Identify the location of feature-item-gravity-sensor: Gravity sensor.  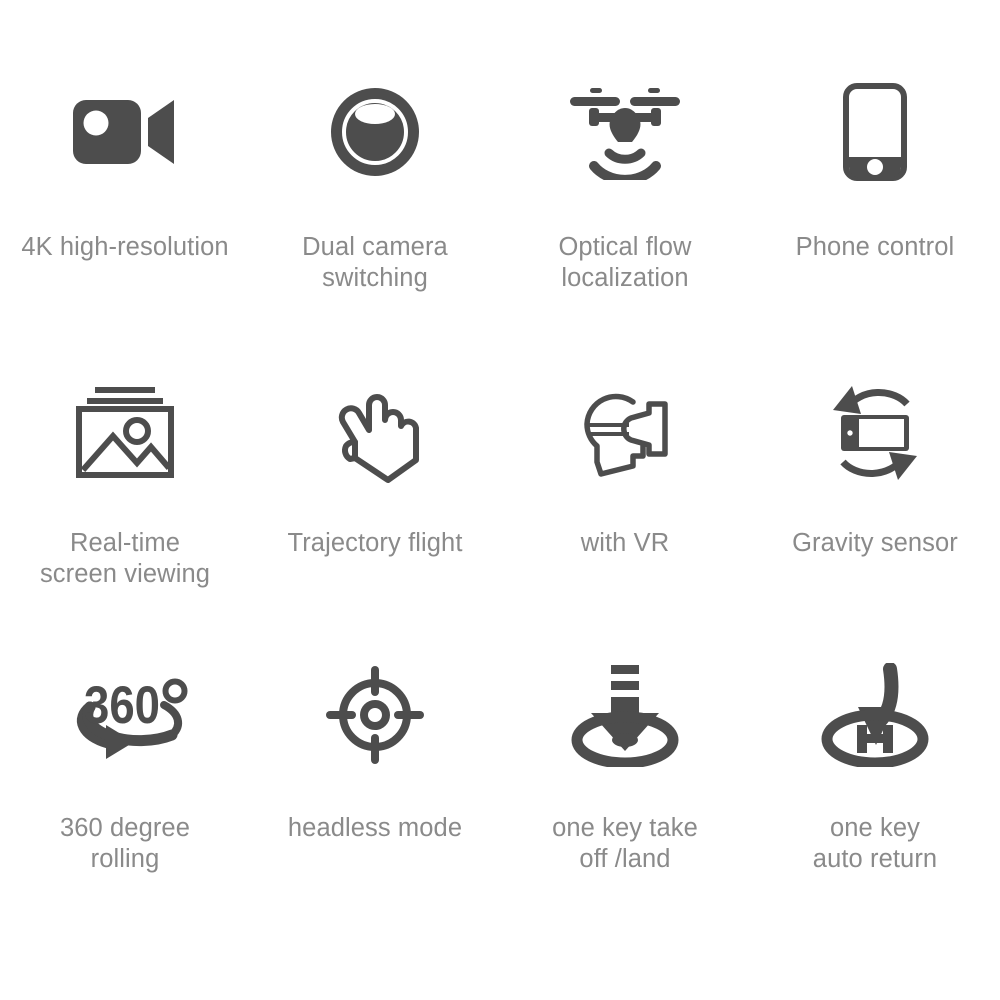
(875, 513).